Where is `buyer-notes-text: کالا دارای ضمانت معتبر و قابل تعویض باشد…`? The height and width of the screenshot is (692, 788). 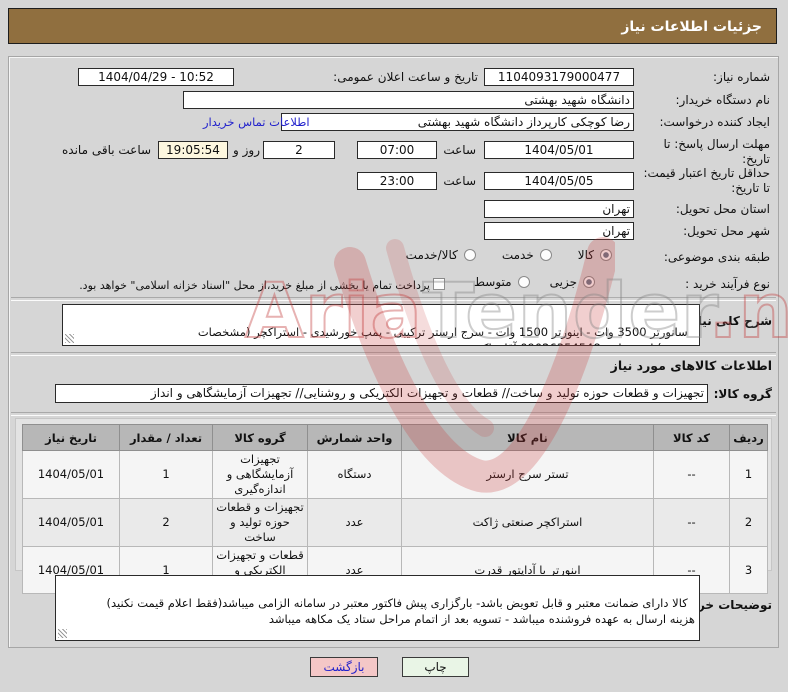
buyer-notes-text: کالا دارای ضمانت معتبر و قابل تعویض باشد… is located at coordinates (400, 611).